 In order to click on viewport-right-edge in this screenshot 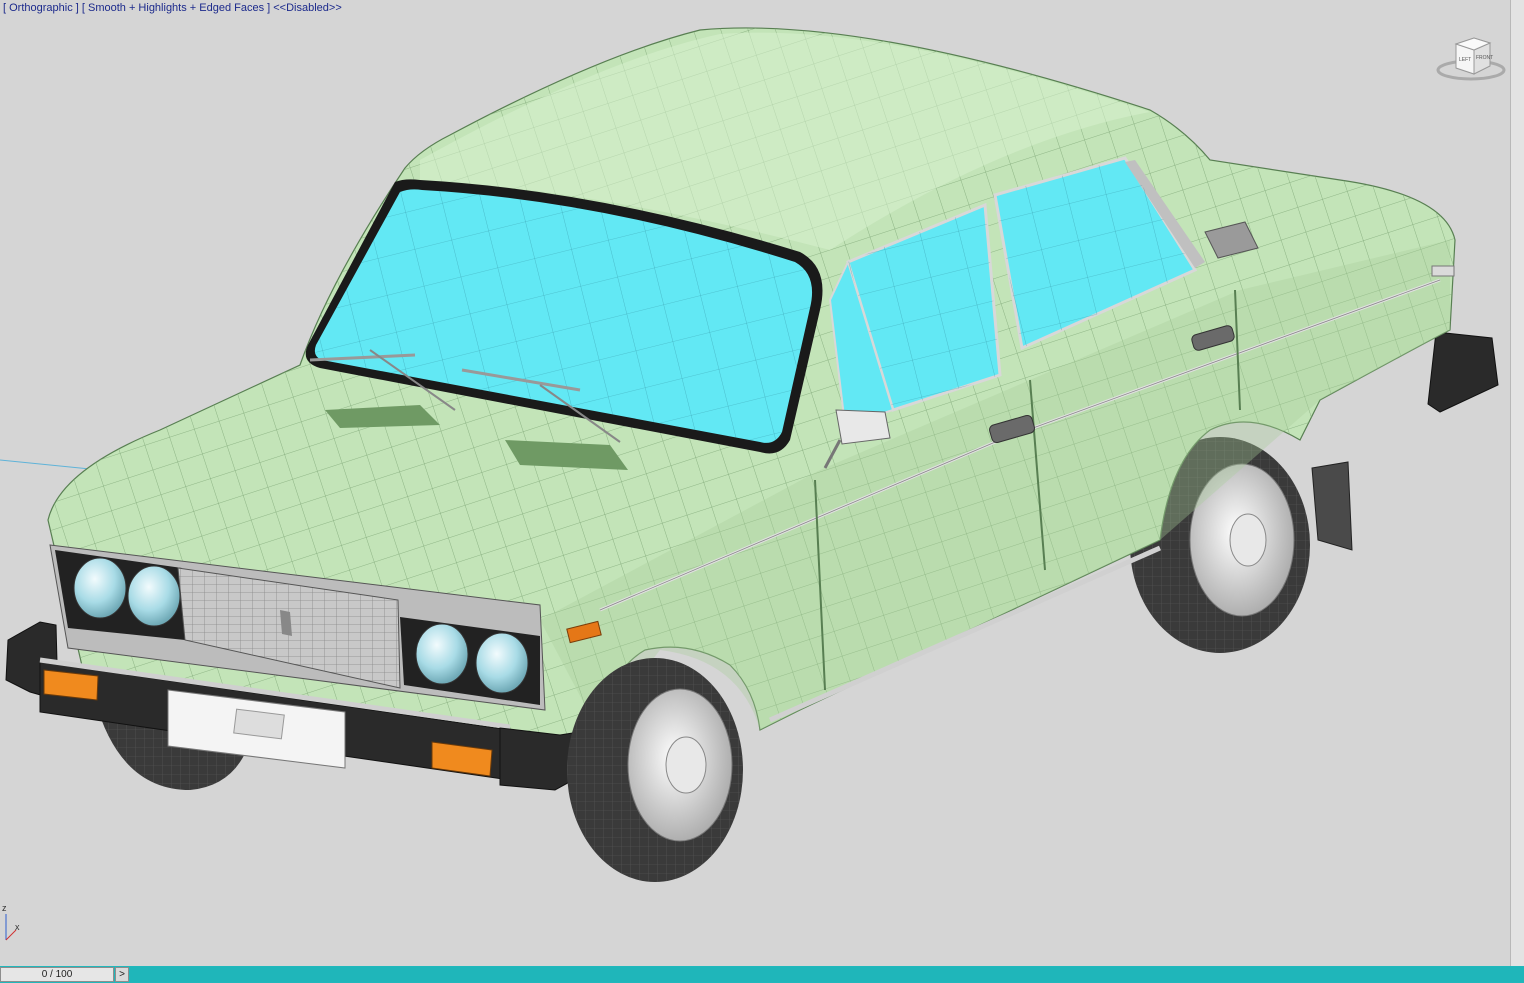, I will do `click(1517, 483)`.